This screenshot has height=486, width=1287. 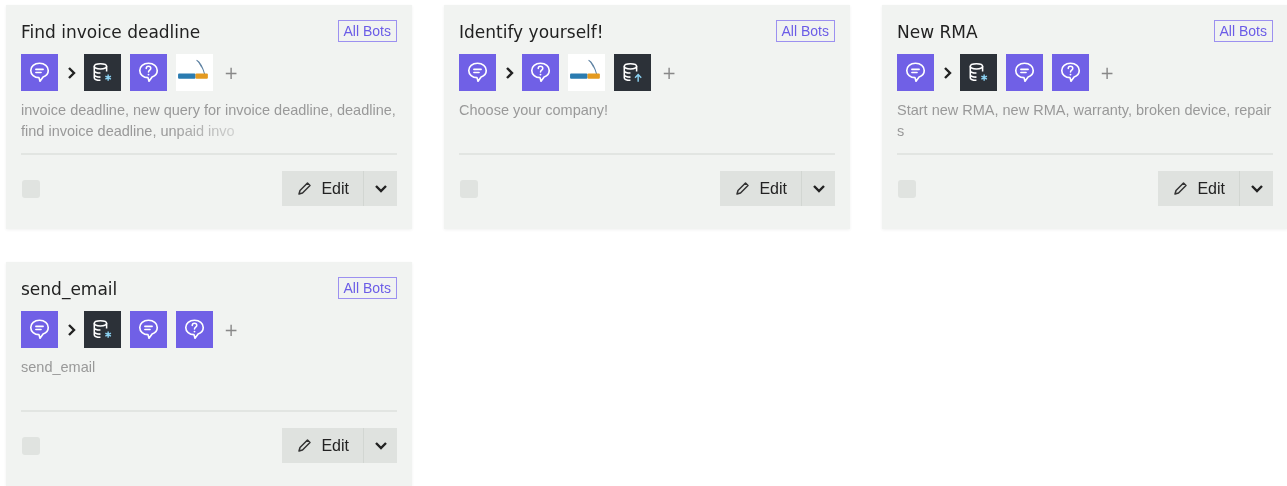 I want to click on card-title: New RMA, so click(x=937, y=32).